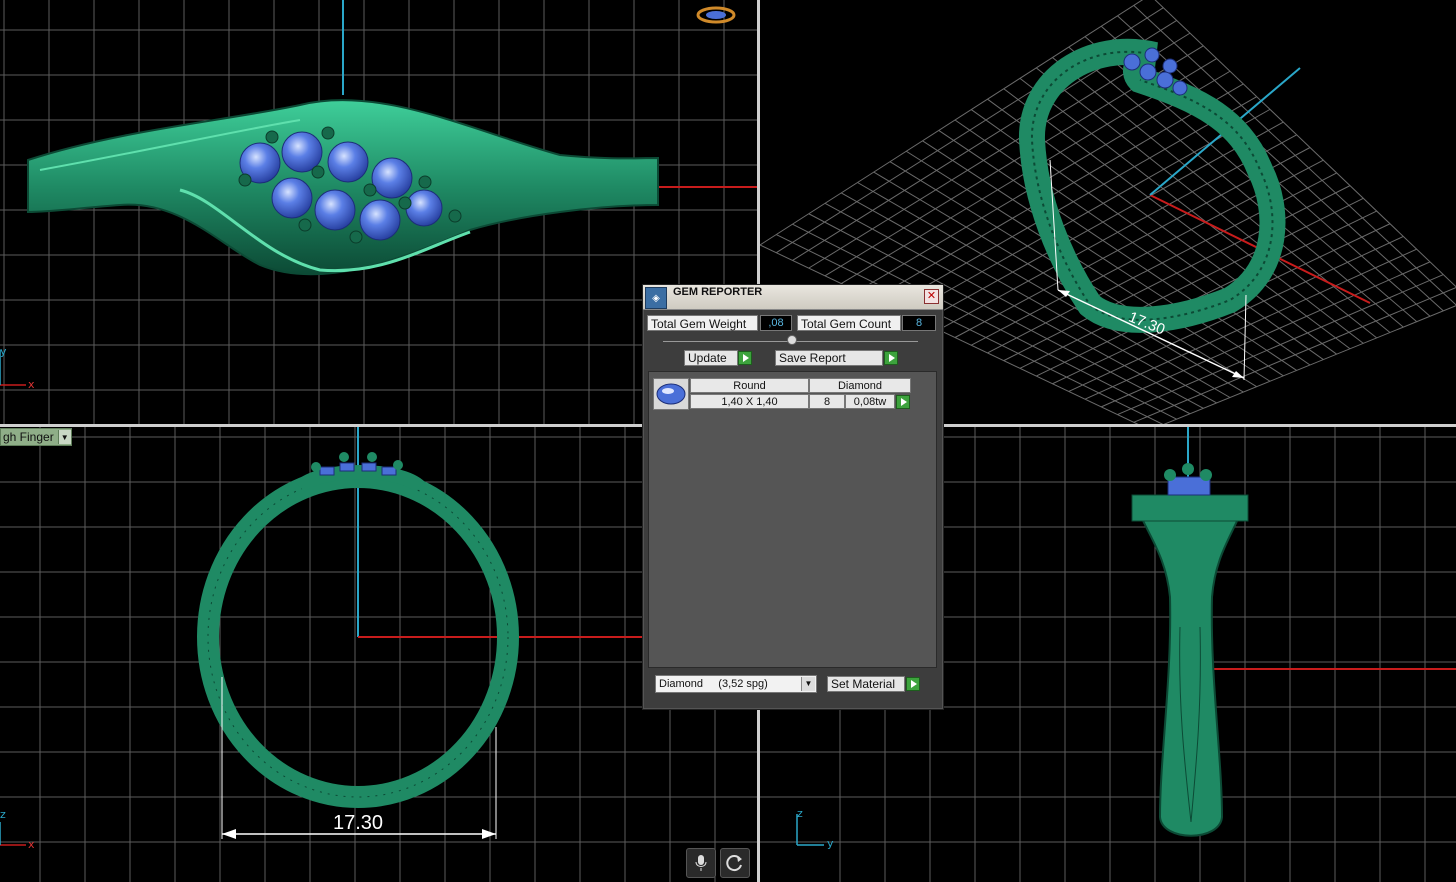 This screenshot has height=882, width=1456. What do you see at coordinates (866, 684) in the screenshot?
I see `set-material-button: Set Material` at bounding box center [866, 684].